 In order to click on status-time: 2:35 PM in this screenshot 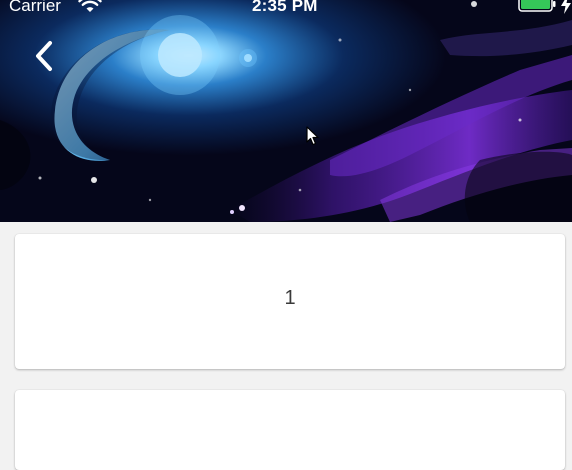, I will do `click(285, 7)`.